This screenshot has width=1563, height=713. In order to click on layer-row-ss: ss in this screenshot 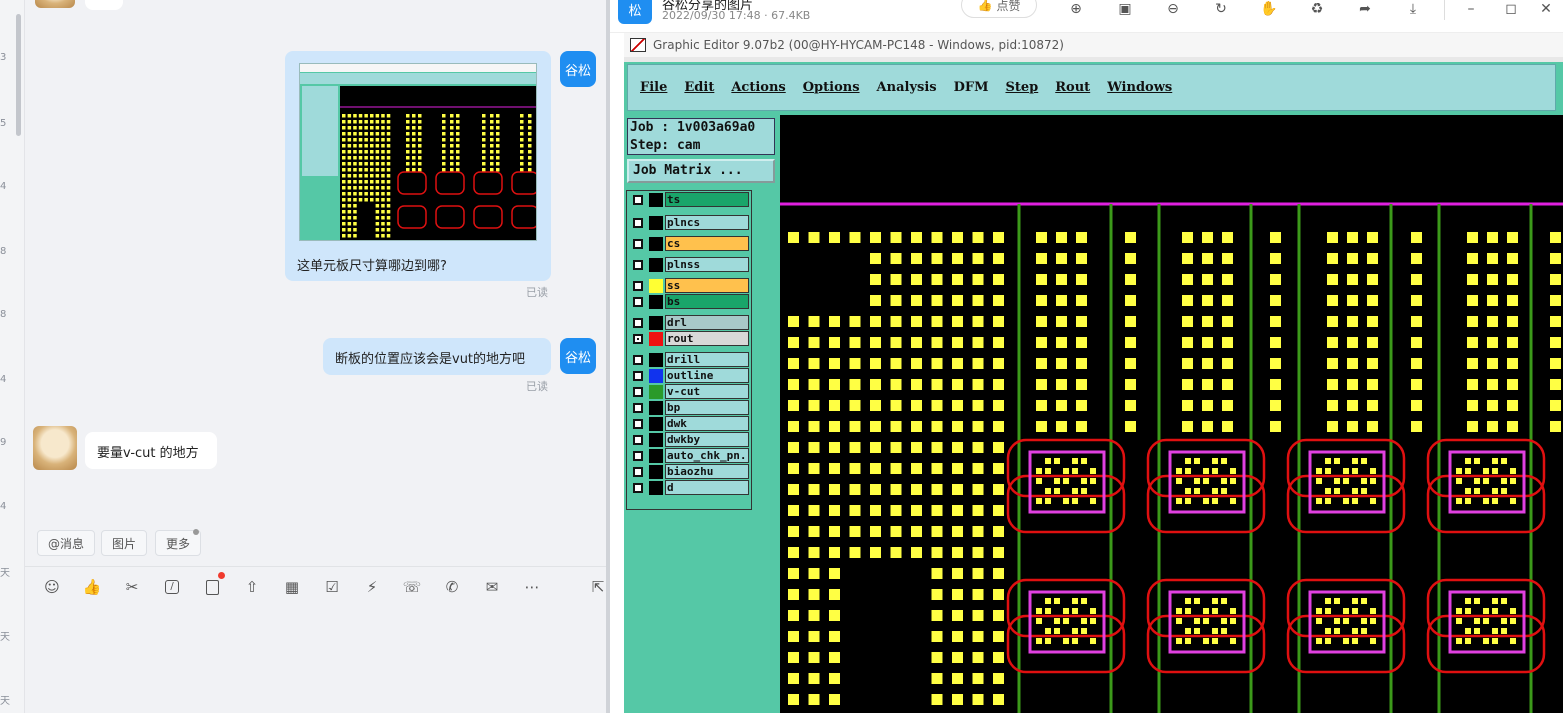, I will do `click(689, 285)`.